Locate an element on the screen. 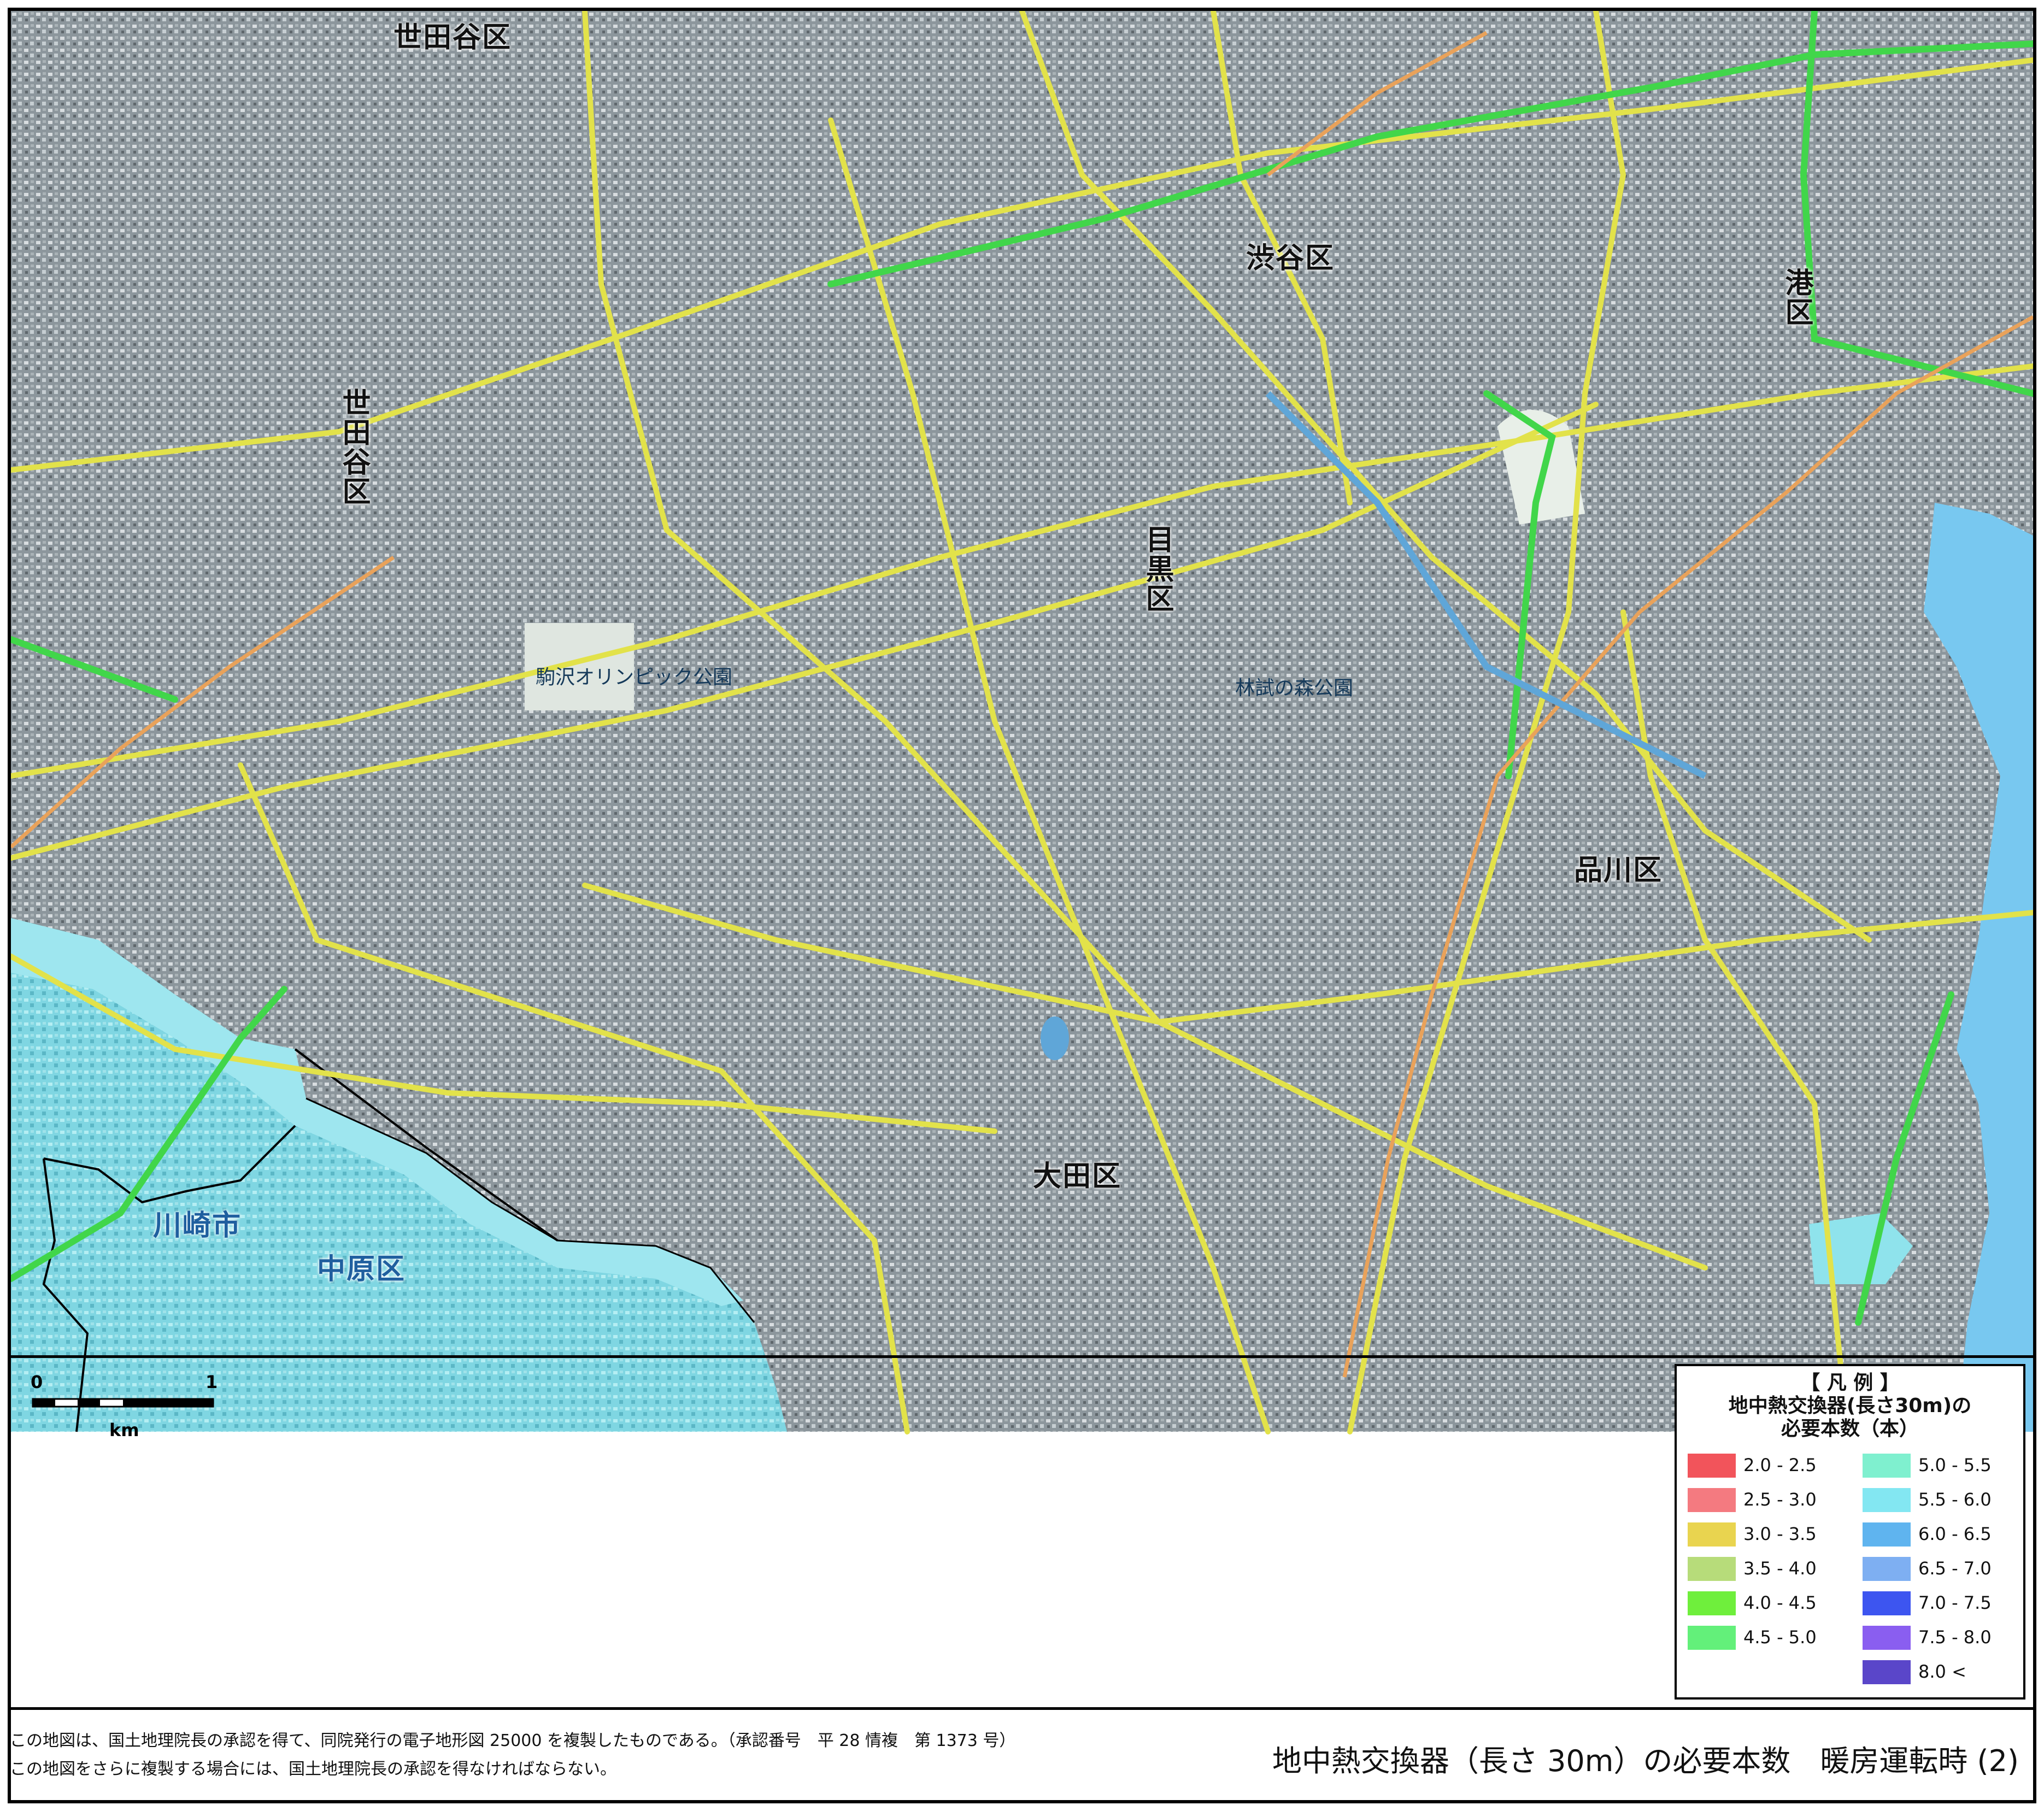 The width and height of the screenshot is (2044, 1811). ward-label-kawasaki: 川崎市 is located at coordinates (197, 1225).